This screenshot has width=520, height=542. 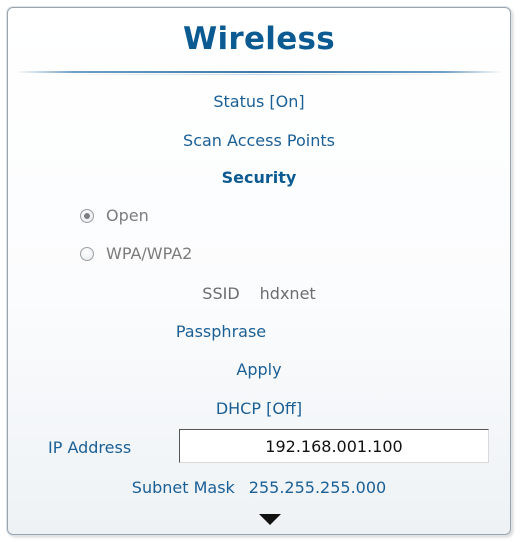 I want to click on subnet-mask-row: Subnet Mask 255.255.255.000, so click(x=259, y=487).